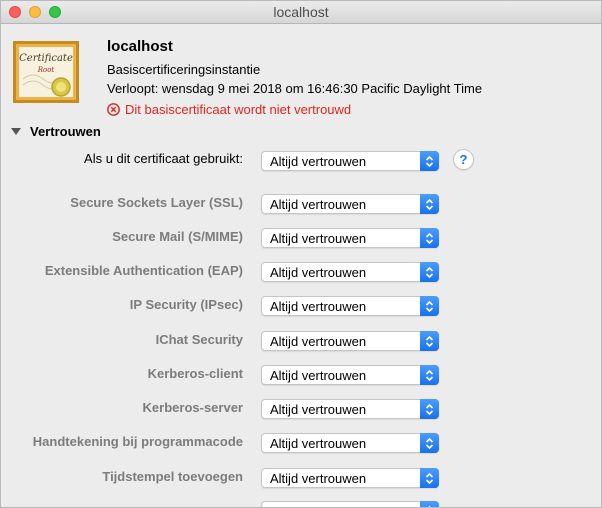  What do you see at coordinates (113, 109) in the screenshot?
I see `error-icon` at bounding box center [113, 109].